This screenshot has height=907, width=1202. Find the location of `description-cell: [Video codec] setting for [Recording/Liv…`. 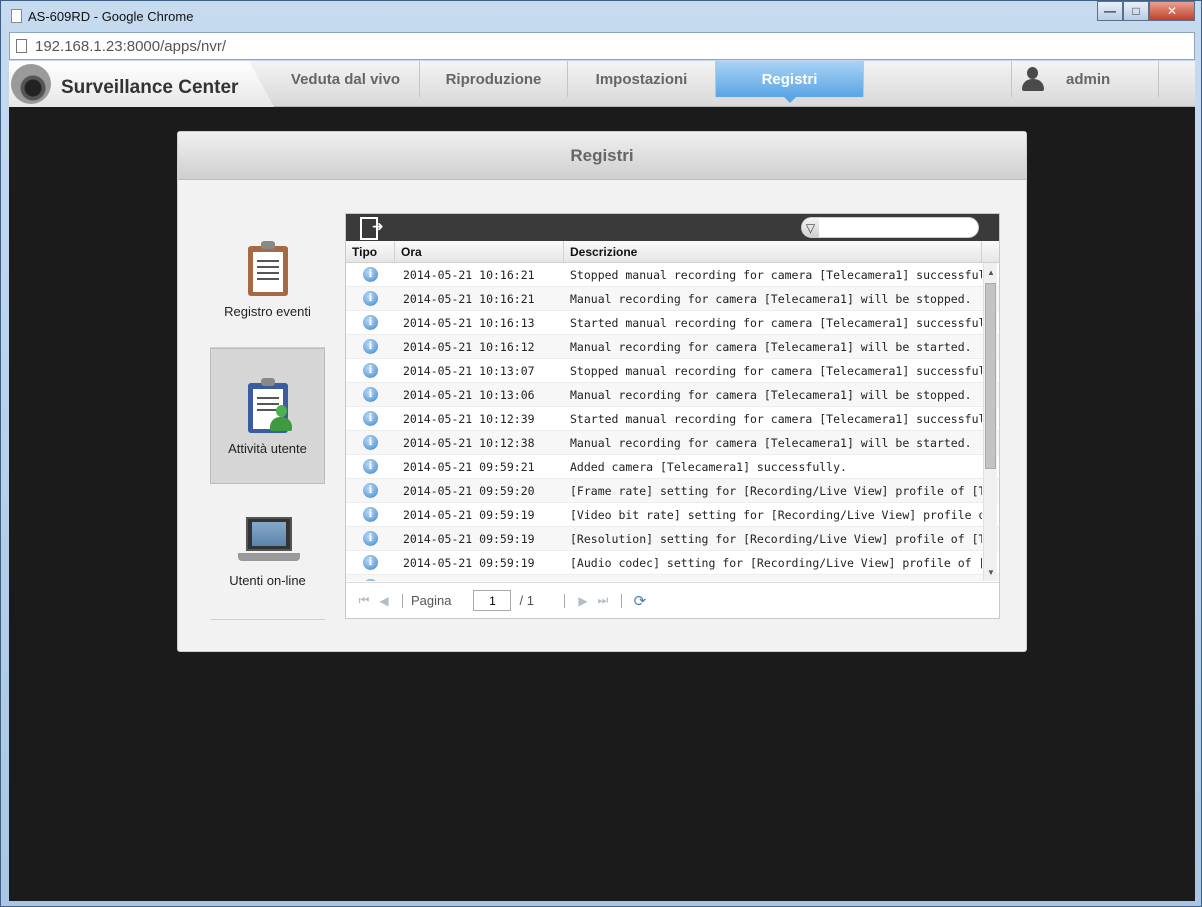

description-cell: [Video codec] setting for [Recording/Liv… is located at coordinates (773, 578).